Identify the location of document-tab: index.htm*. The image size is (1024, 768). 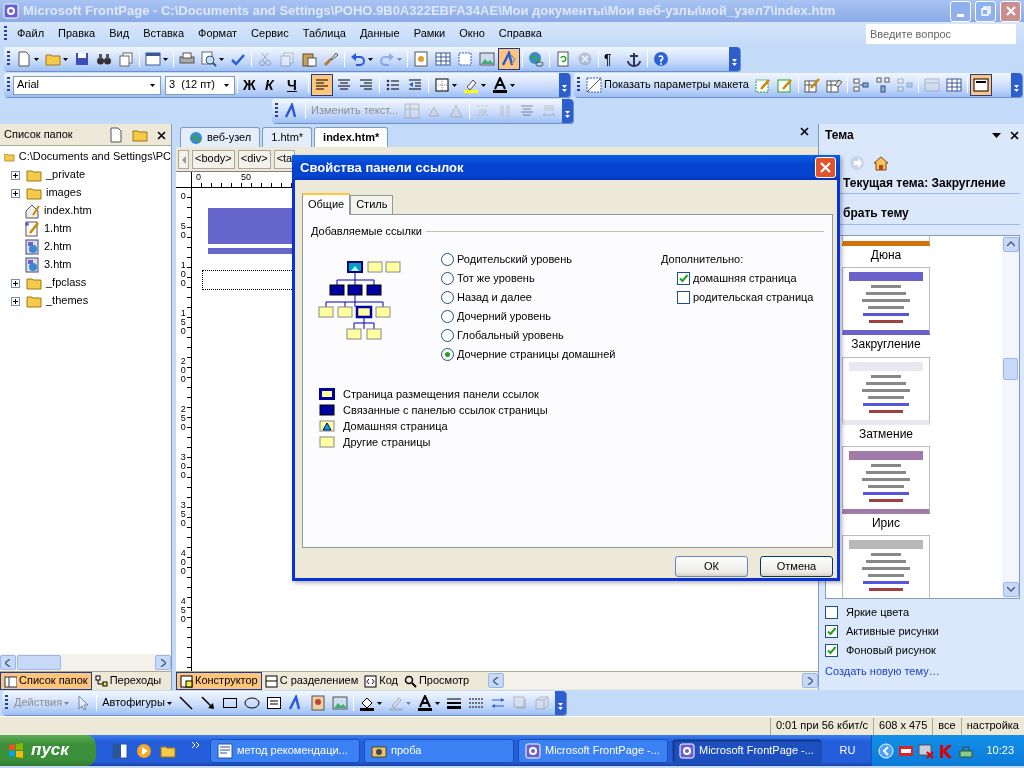
(351, 137).